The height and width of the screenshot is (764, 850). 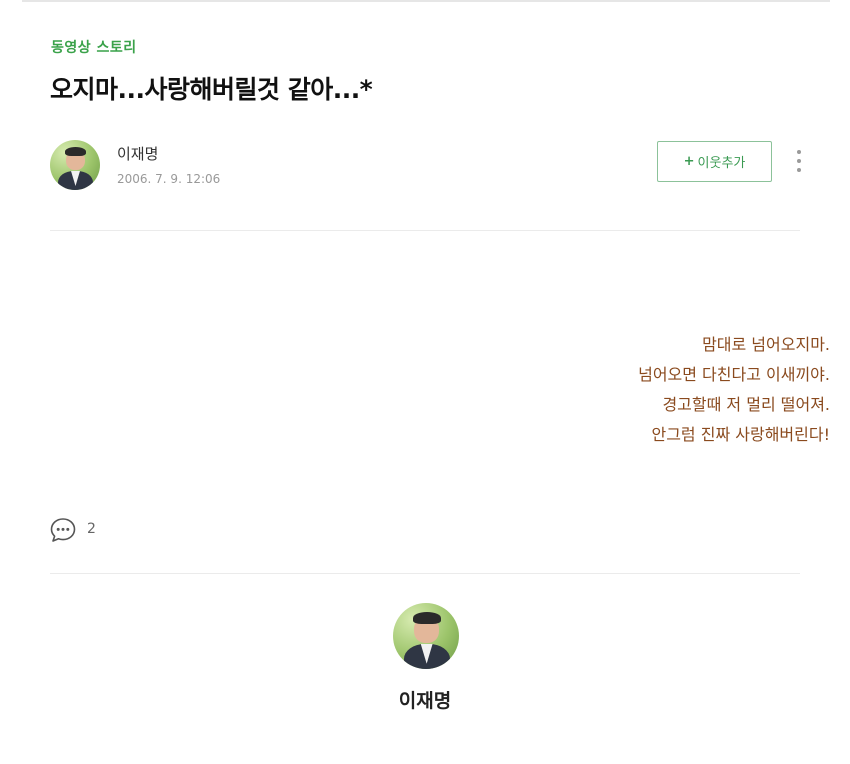 I want to click on profile-name: 이재명, so click(x=425, y=699).